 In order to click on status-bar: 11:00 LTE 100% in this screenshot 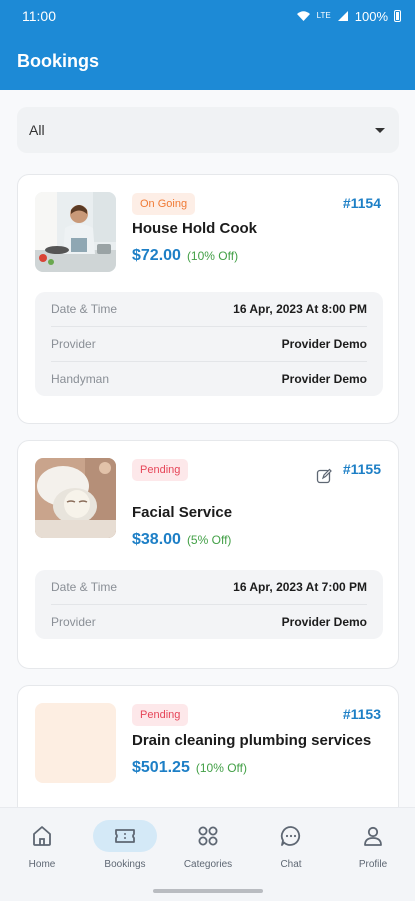, I will do `click(207, 16)`.